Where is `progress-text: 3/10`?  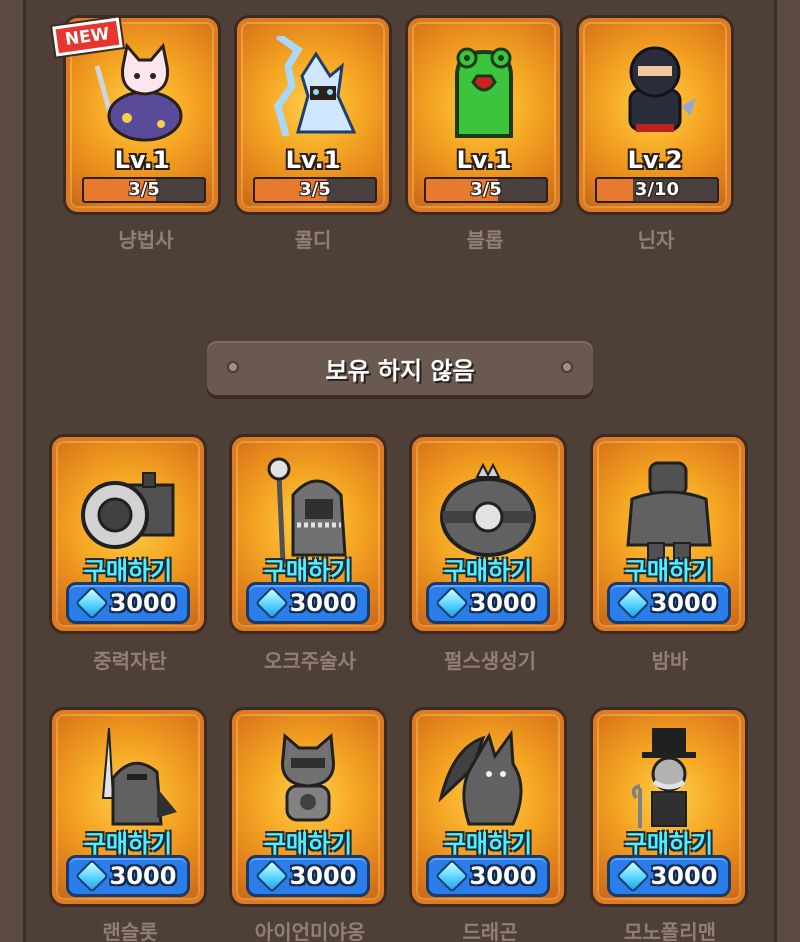 progress-text: 3/10 is located at coordinates (657, 189).